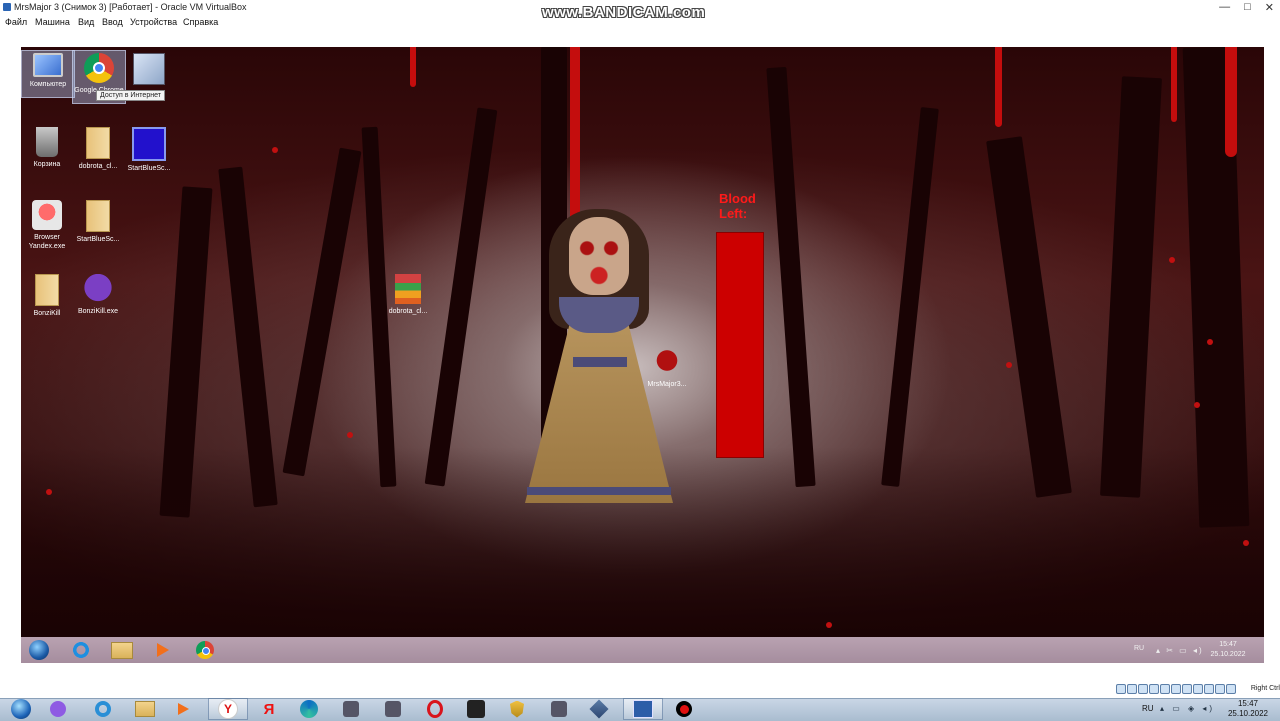 The width and height of the screenshot is (1280, 721). I want to click on window-app-icon, so click(149, 144).